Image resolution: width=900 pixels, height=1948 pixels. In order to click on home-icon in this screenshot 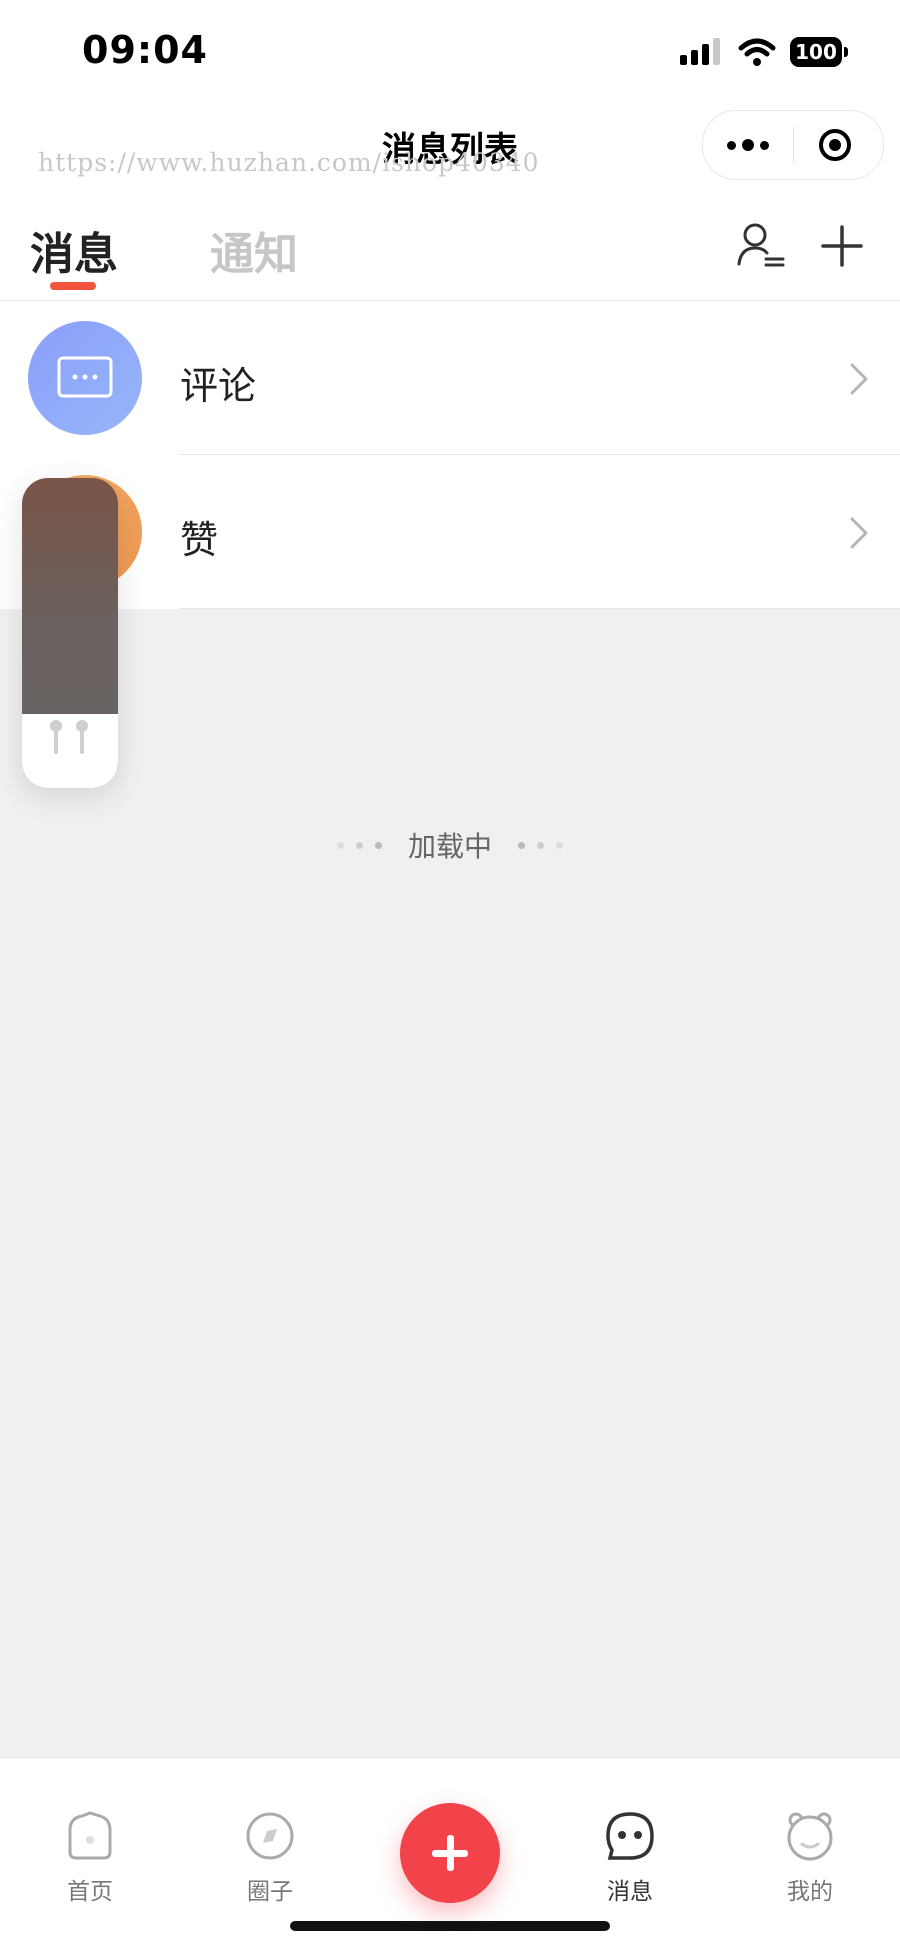, I will do `click(90, 1835)`.